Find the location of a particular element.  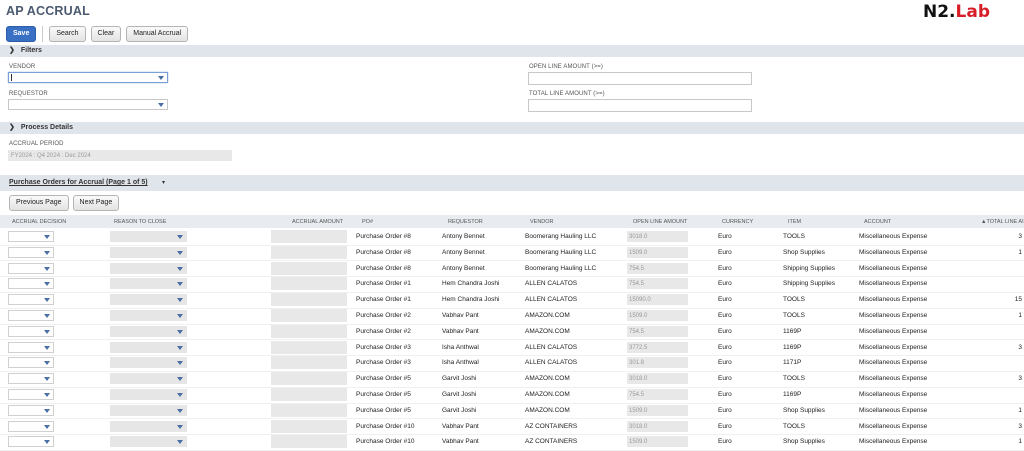

col-requestor: REQUESTOR is located at coordinates (465, 222).